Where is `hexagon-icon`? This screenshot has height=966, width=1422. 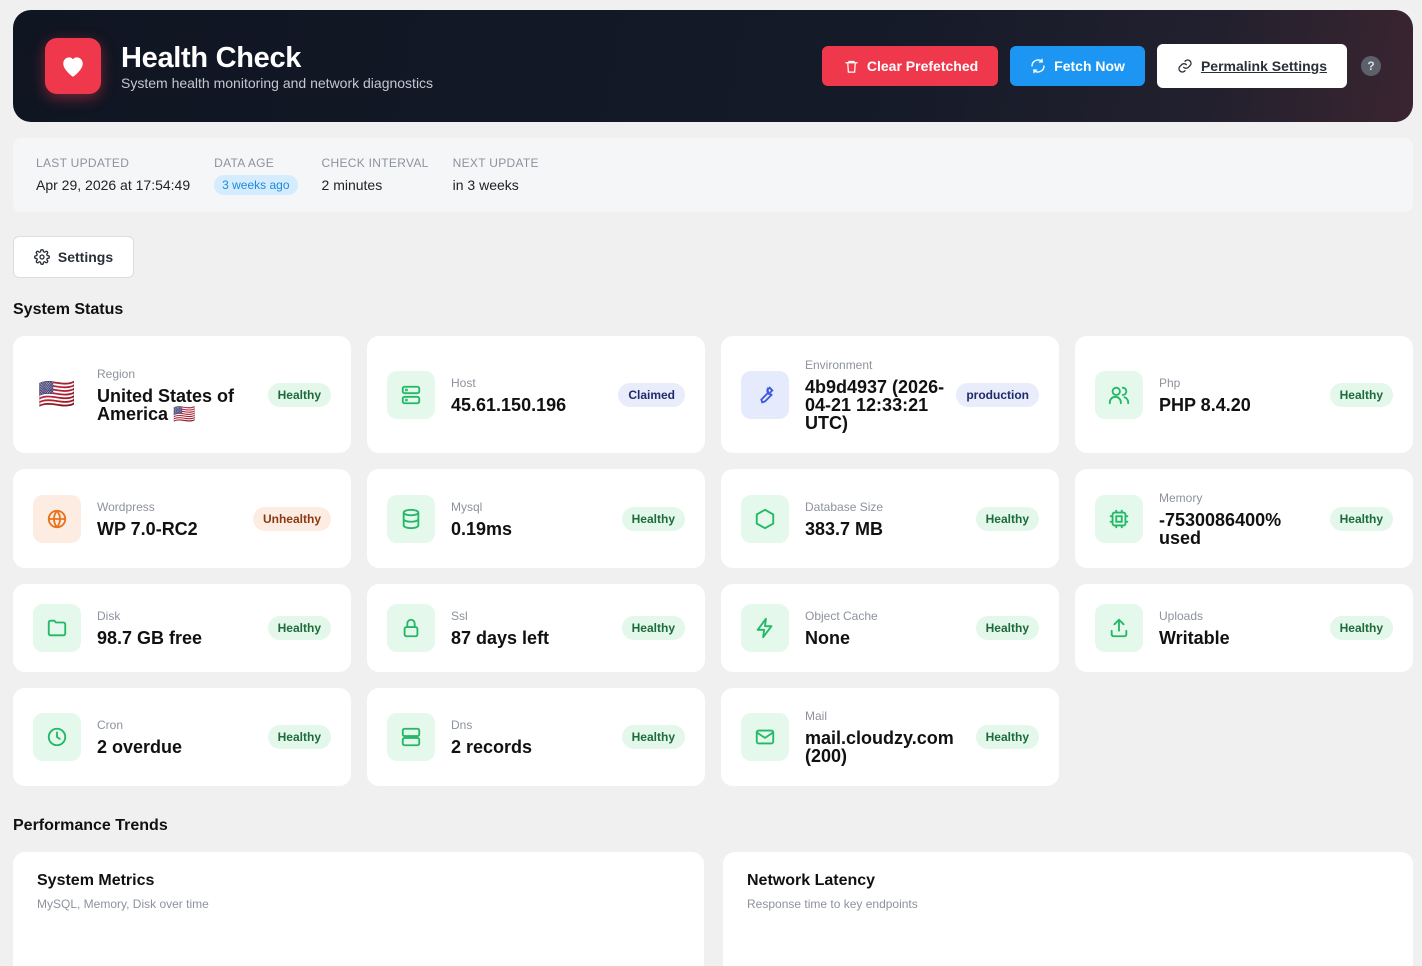
hexagon-icon is located at coordinates (765, 518).